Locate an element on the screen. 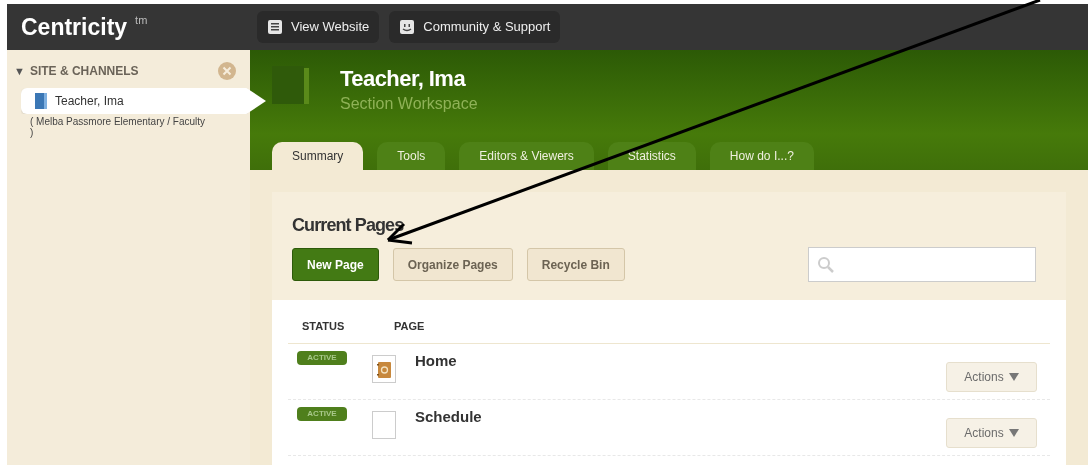 The image size is (1088, 465). collapse-triangle-icon: ▼ is located at coordinates (19, 71).